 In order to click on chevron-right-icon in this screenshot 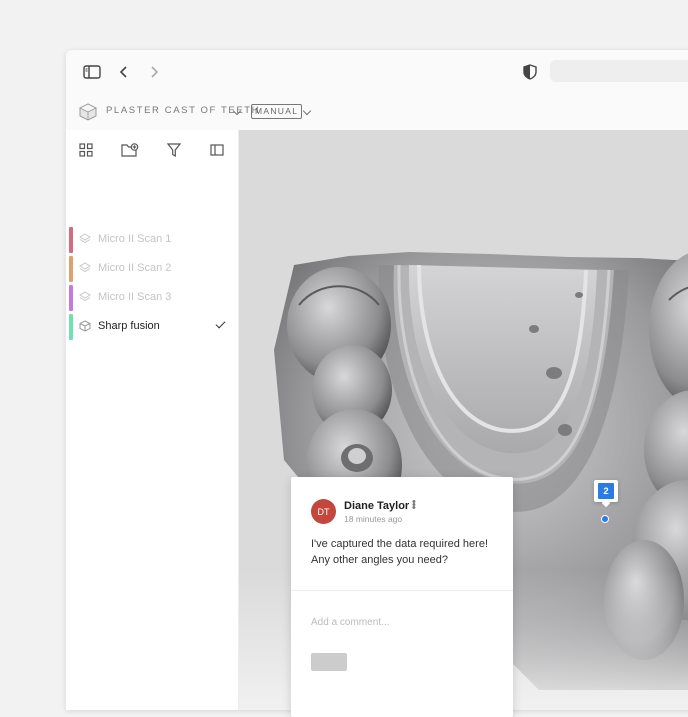, I will do `click(154, 72)`.